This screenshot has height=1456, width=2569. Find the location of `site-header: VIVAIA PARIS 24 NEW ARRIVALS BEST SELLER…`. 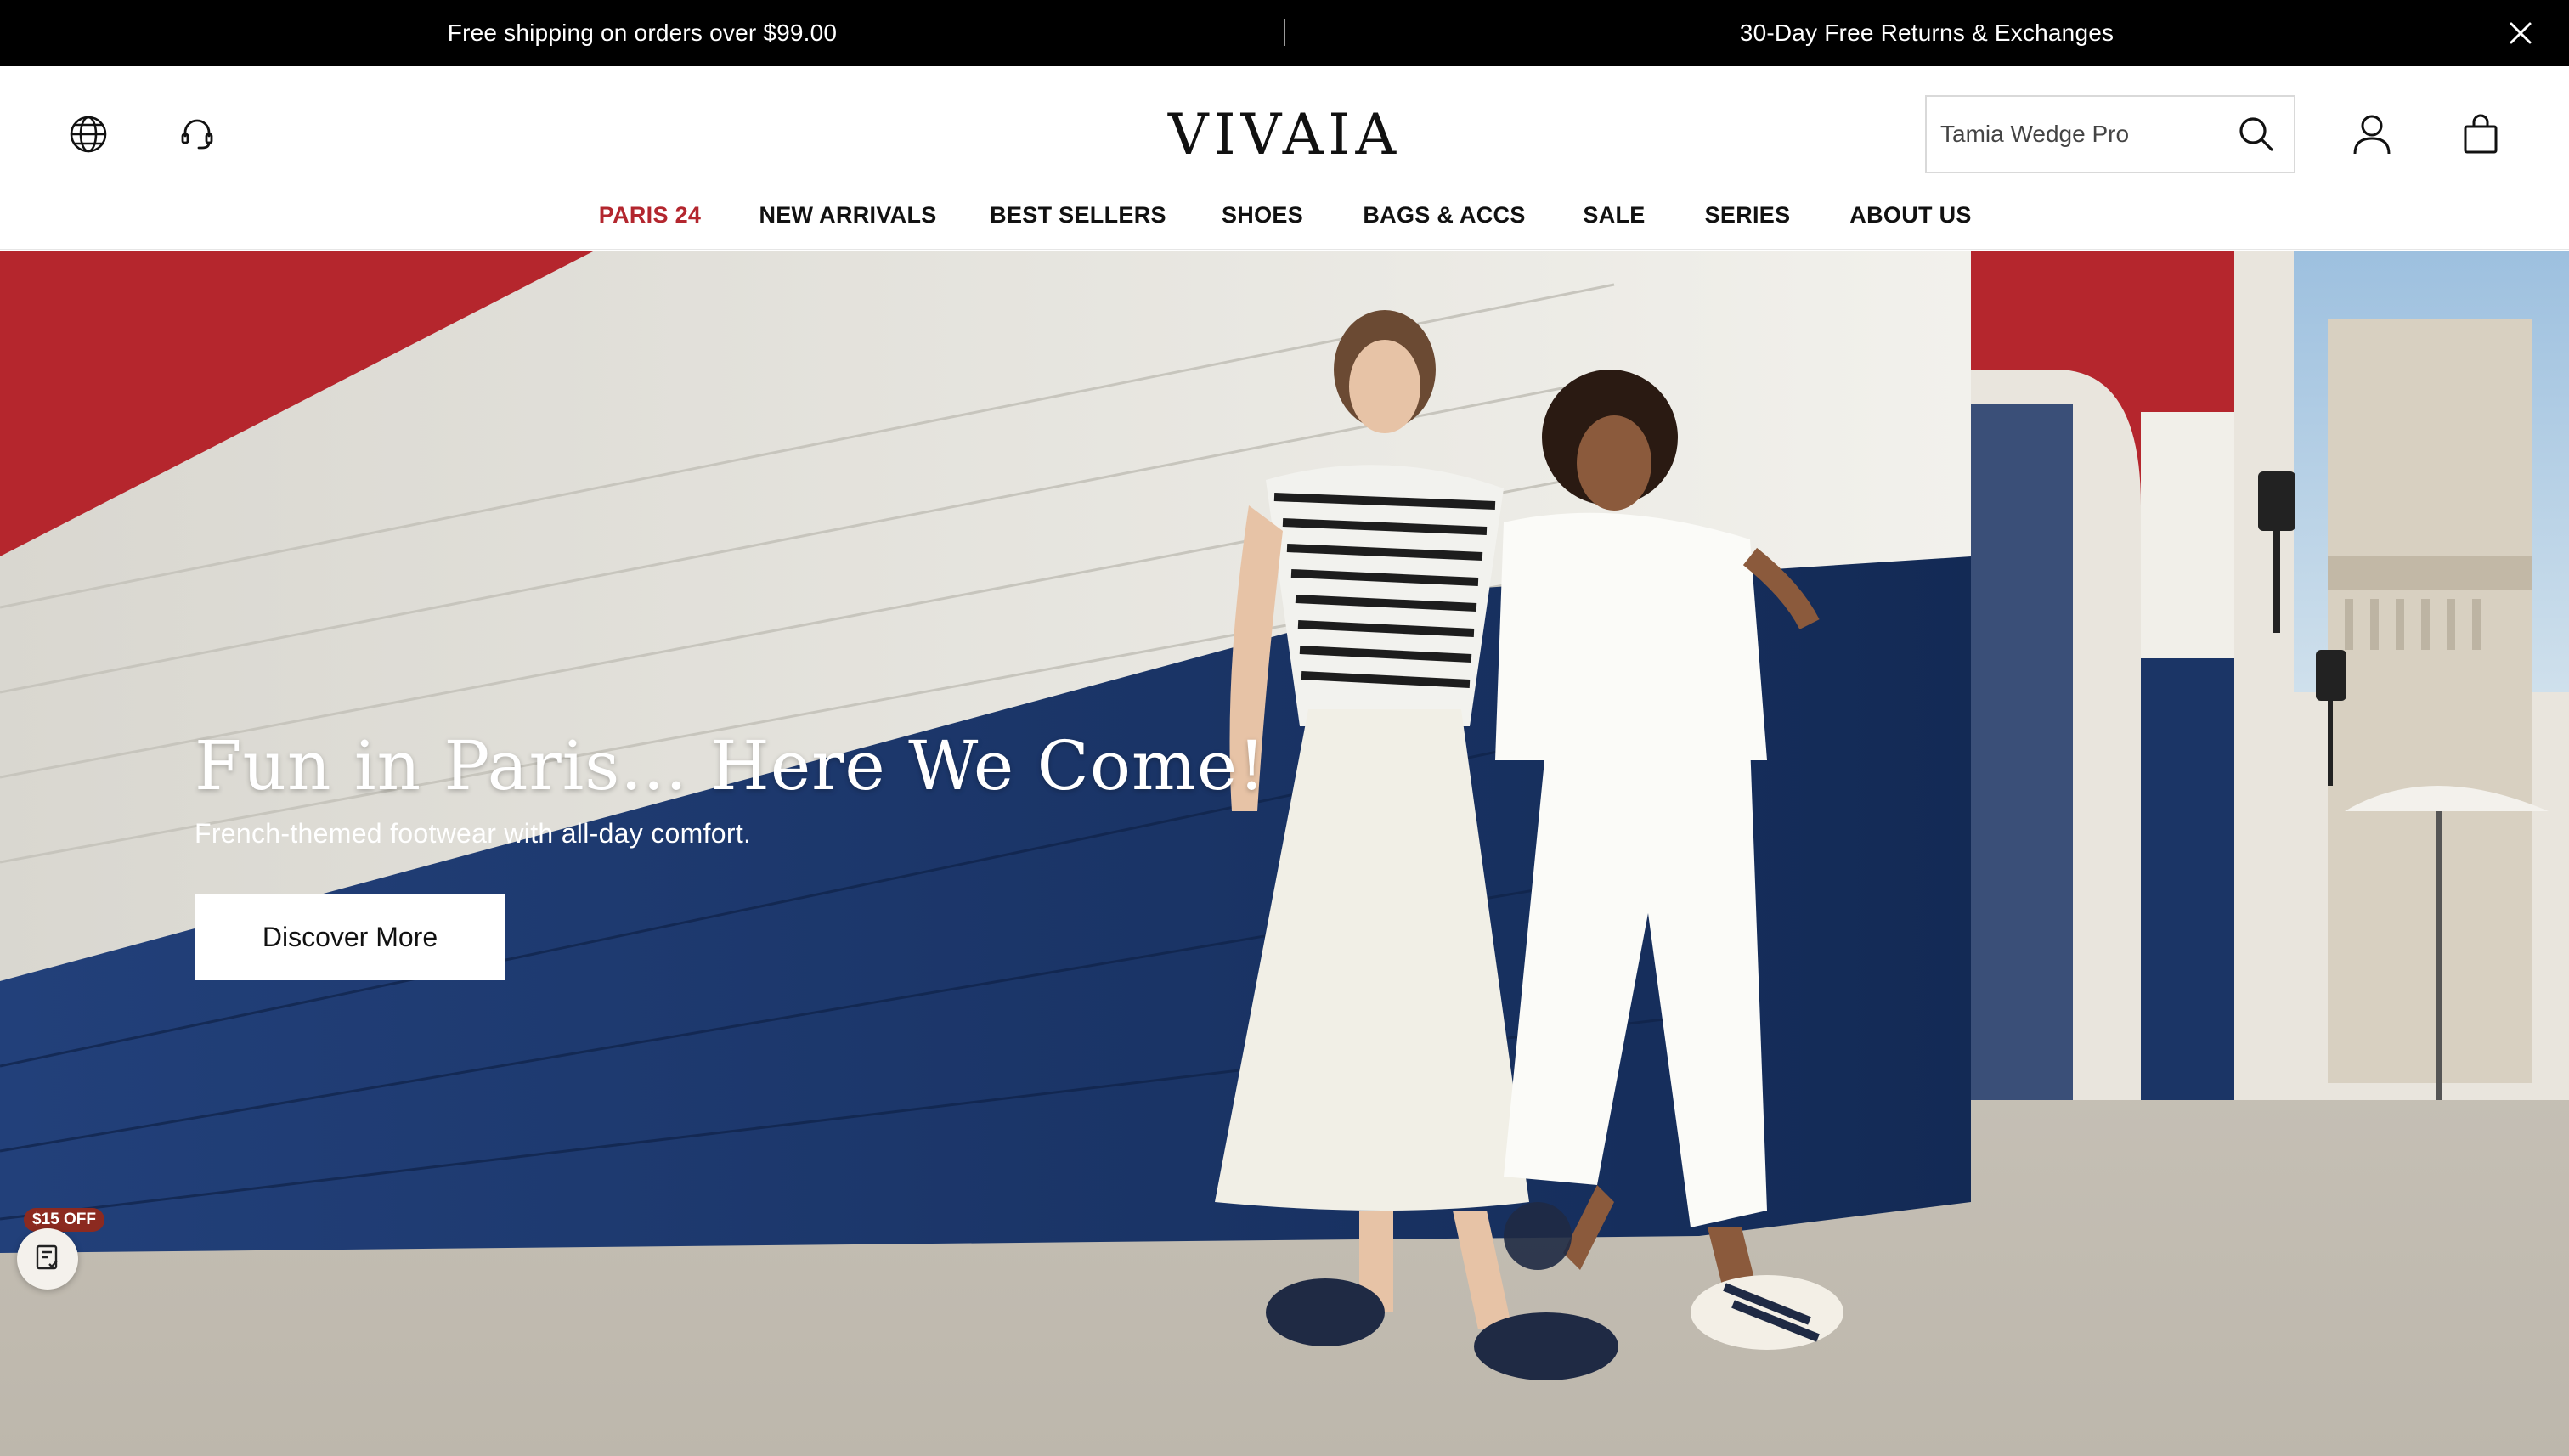

site-header: VIVAIA PARIS 24 NEW ARRIVALS BEST SELLER… is located at coordinates (1284, 158).